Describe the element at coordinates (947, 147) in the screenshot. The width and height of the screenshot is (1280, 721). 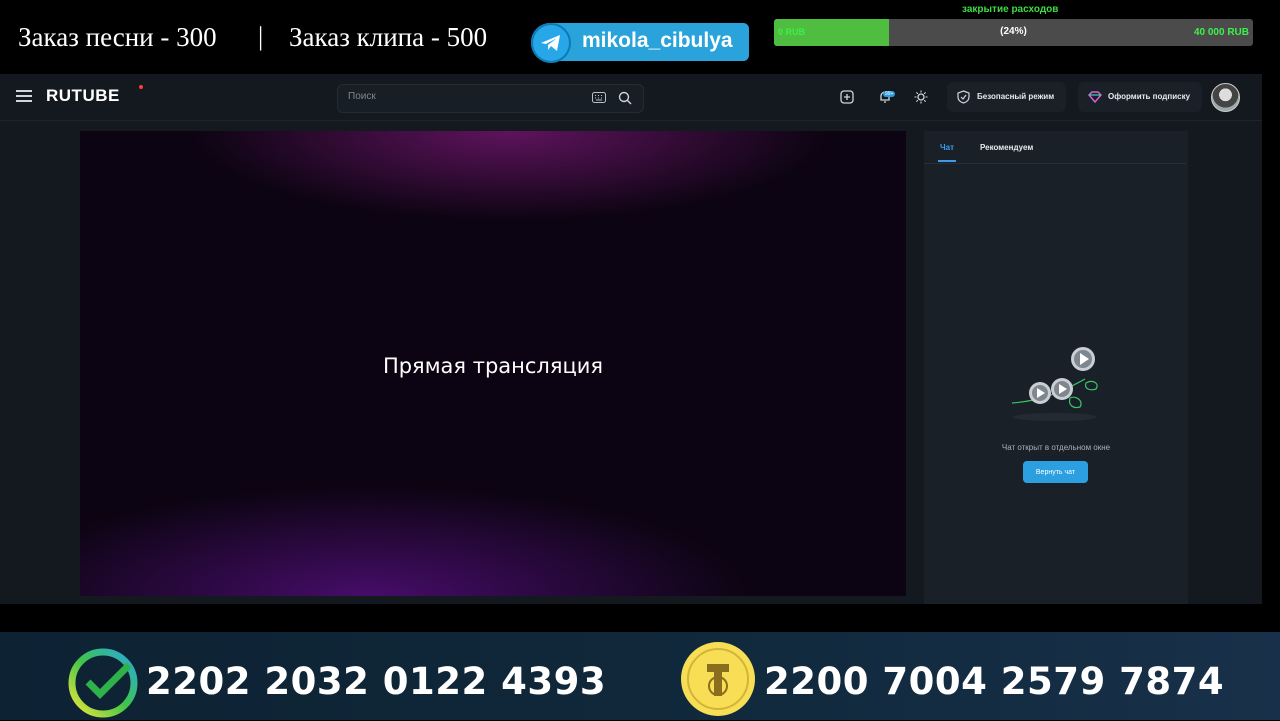
I see `tab-chat: Чат` at that location.